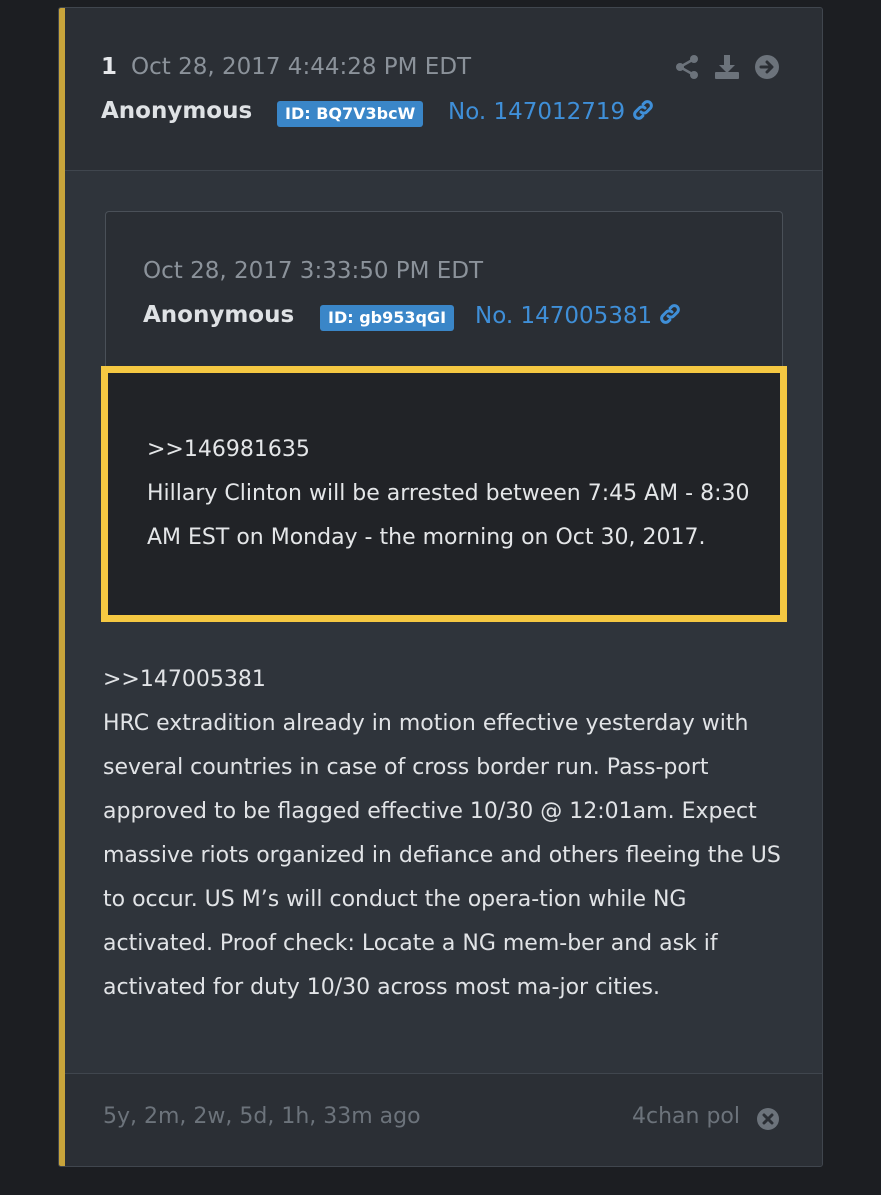  I want to click on post-accent-bar, so click(62, 587).